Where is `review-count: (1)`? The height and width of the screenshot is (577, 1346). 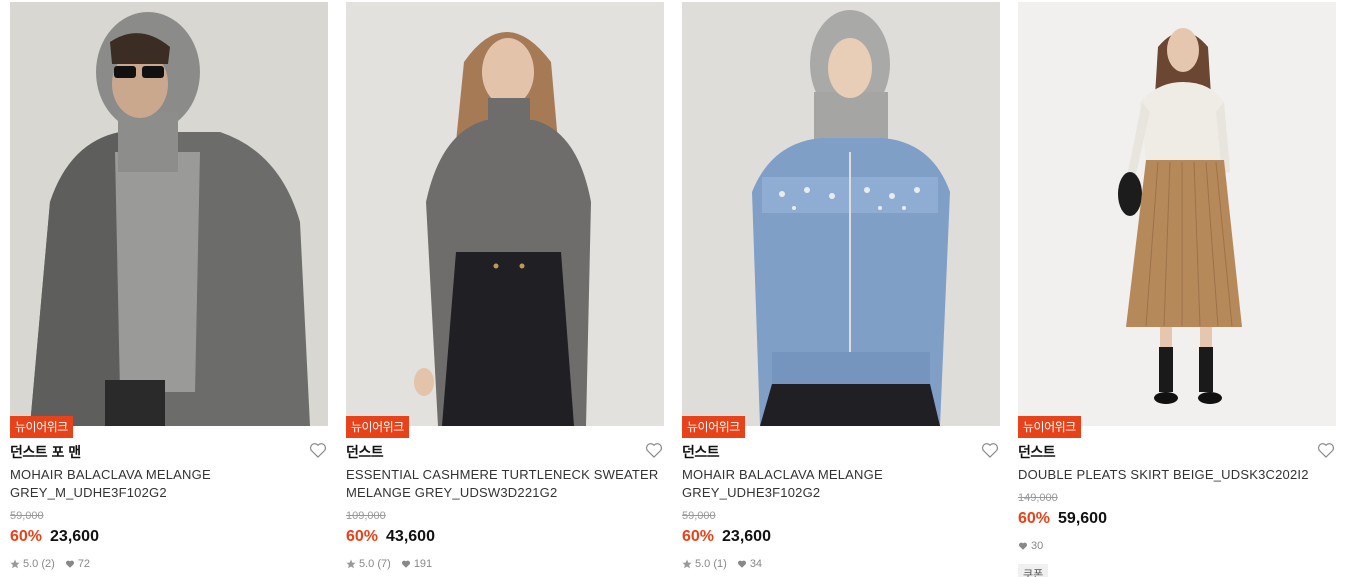
review-count: (1) is located at coordinates (720, 564).